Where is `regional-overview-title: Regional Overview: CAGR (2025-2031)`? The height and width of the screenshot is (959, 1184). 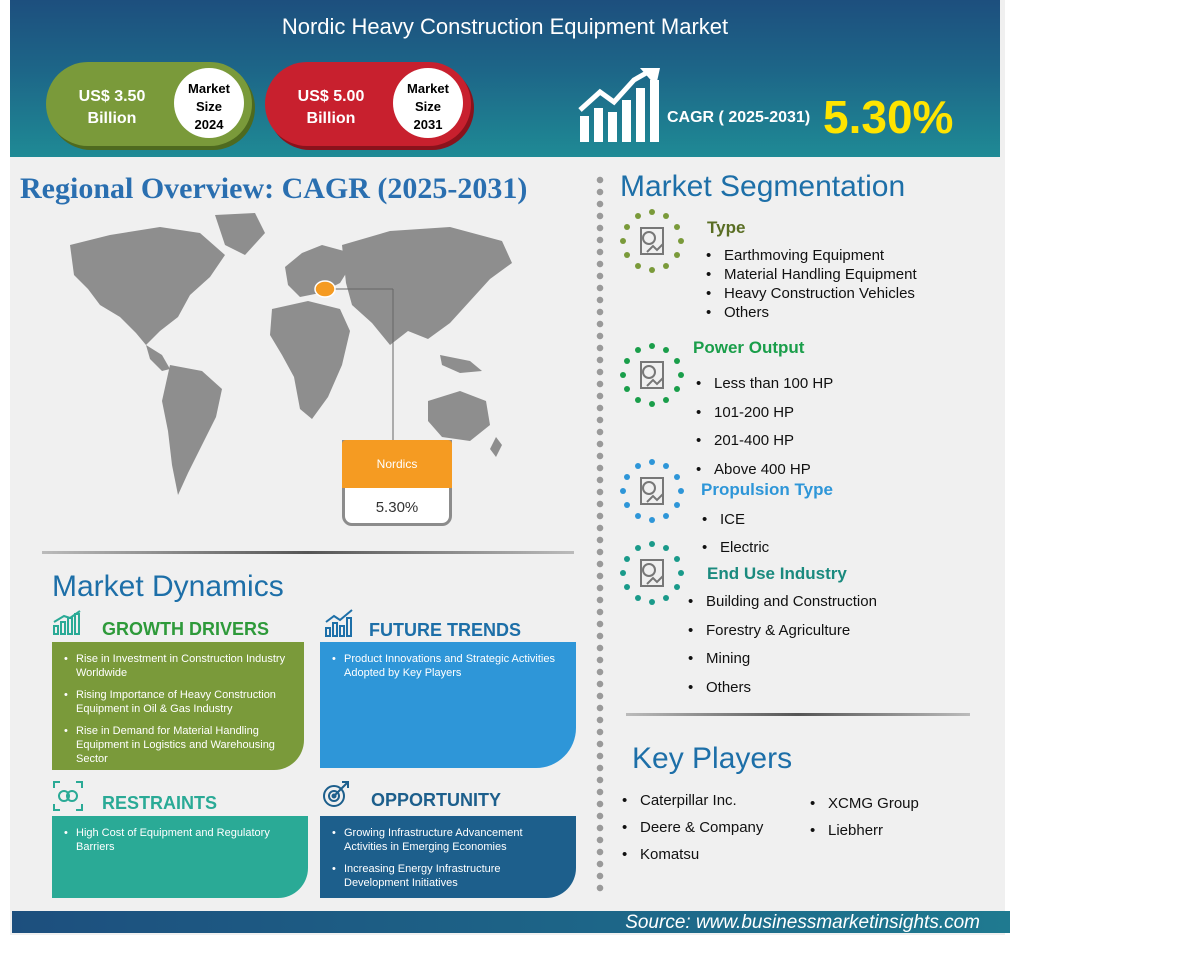
regional-overview-title: Regional Overview: CAGR (2025-2031) is located at coordinates (274, 188).